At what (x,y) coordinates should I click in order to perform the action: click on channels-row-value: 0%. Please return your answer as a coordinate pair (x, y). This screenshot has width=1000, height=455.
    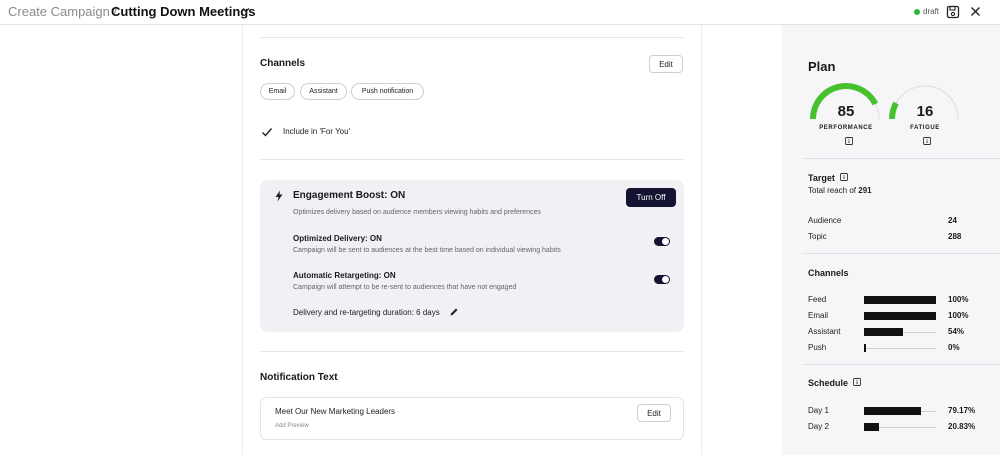
    Looking at the image, I should click on (954, 347).